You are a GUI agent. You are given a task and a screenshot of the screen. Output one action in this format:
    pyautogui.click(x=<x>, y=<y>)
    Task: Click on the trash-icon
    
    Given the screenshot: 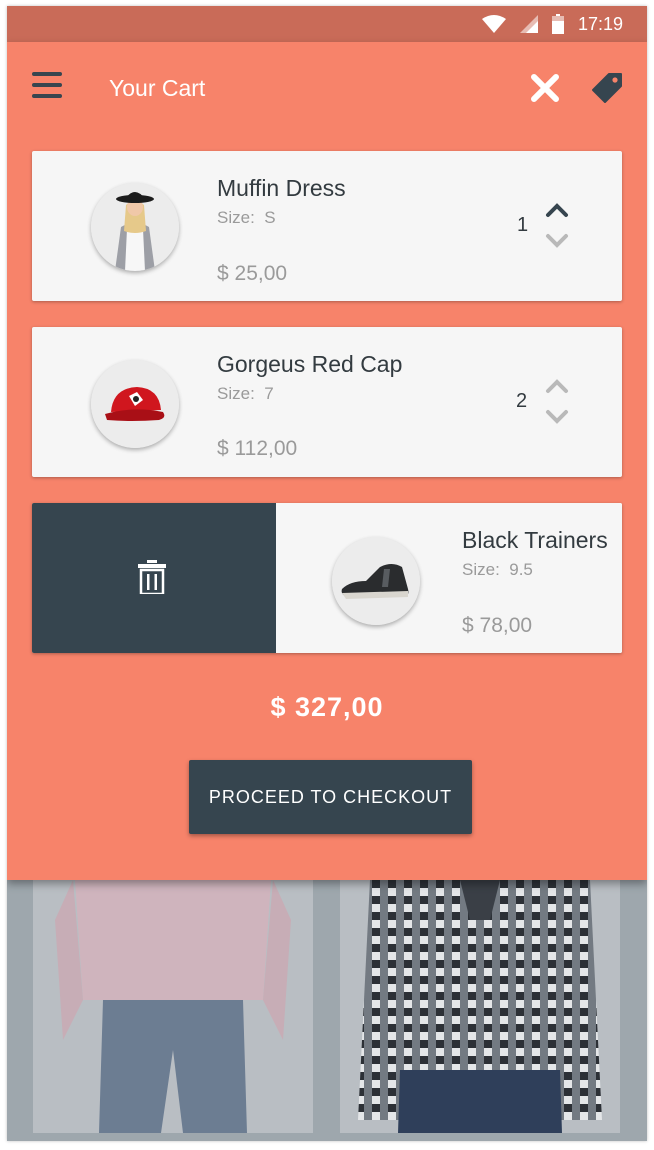 What is the action you would take?
    pyautogui.click(x=152, y=577)
    